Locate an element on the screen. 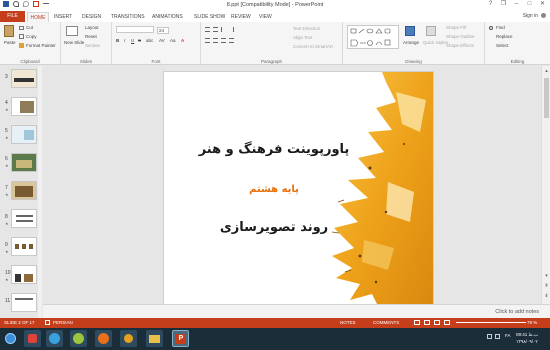 The height and width of the screenshot is (350, 550). language-indicator: PERSIAN is located at coordinates (63, 322).